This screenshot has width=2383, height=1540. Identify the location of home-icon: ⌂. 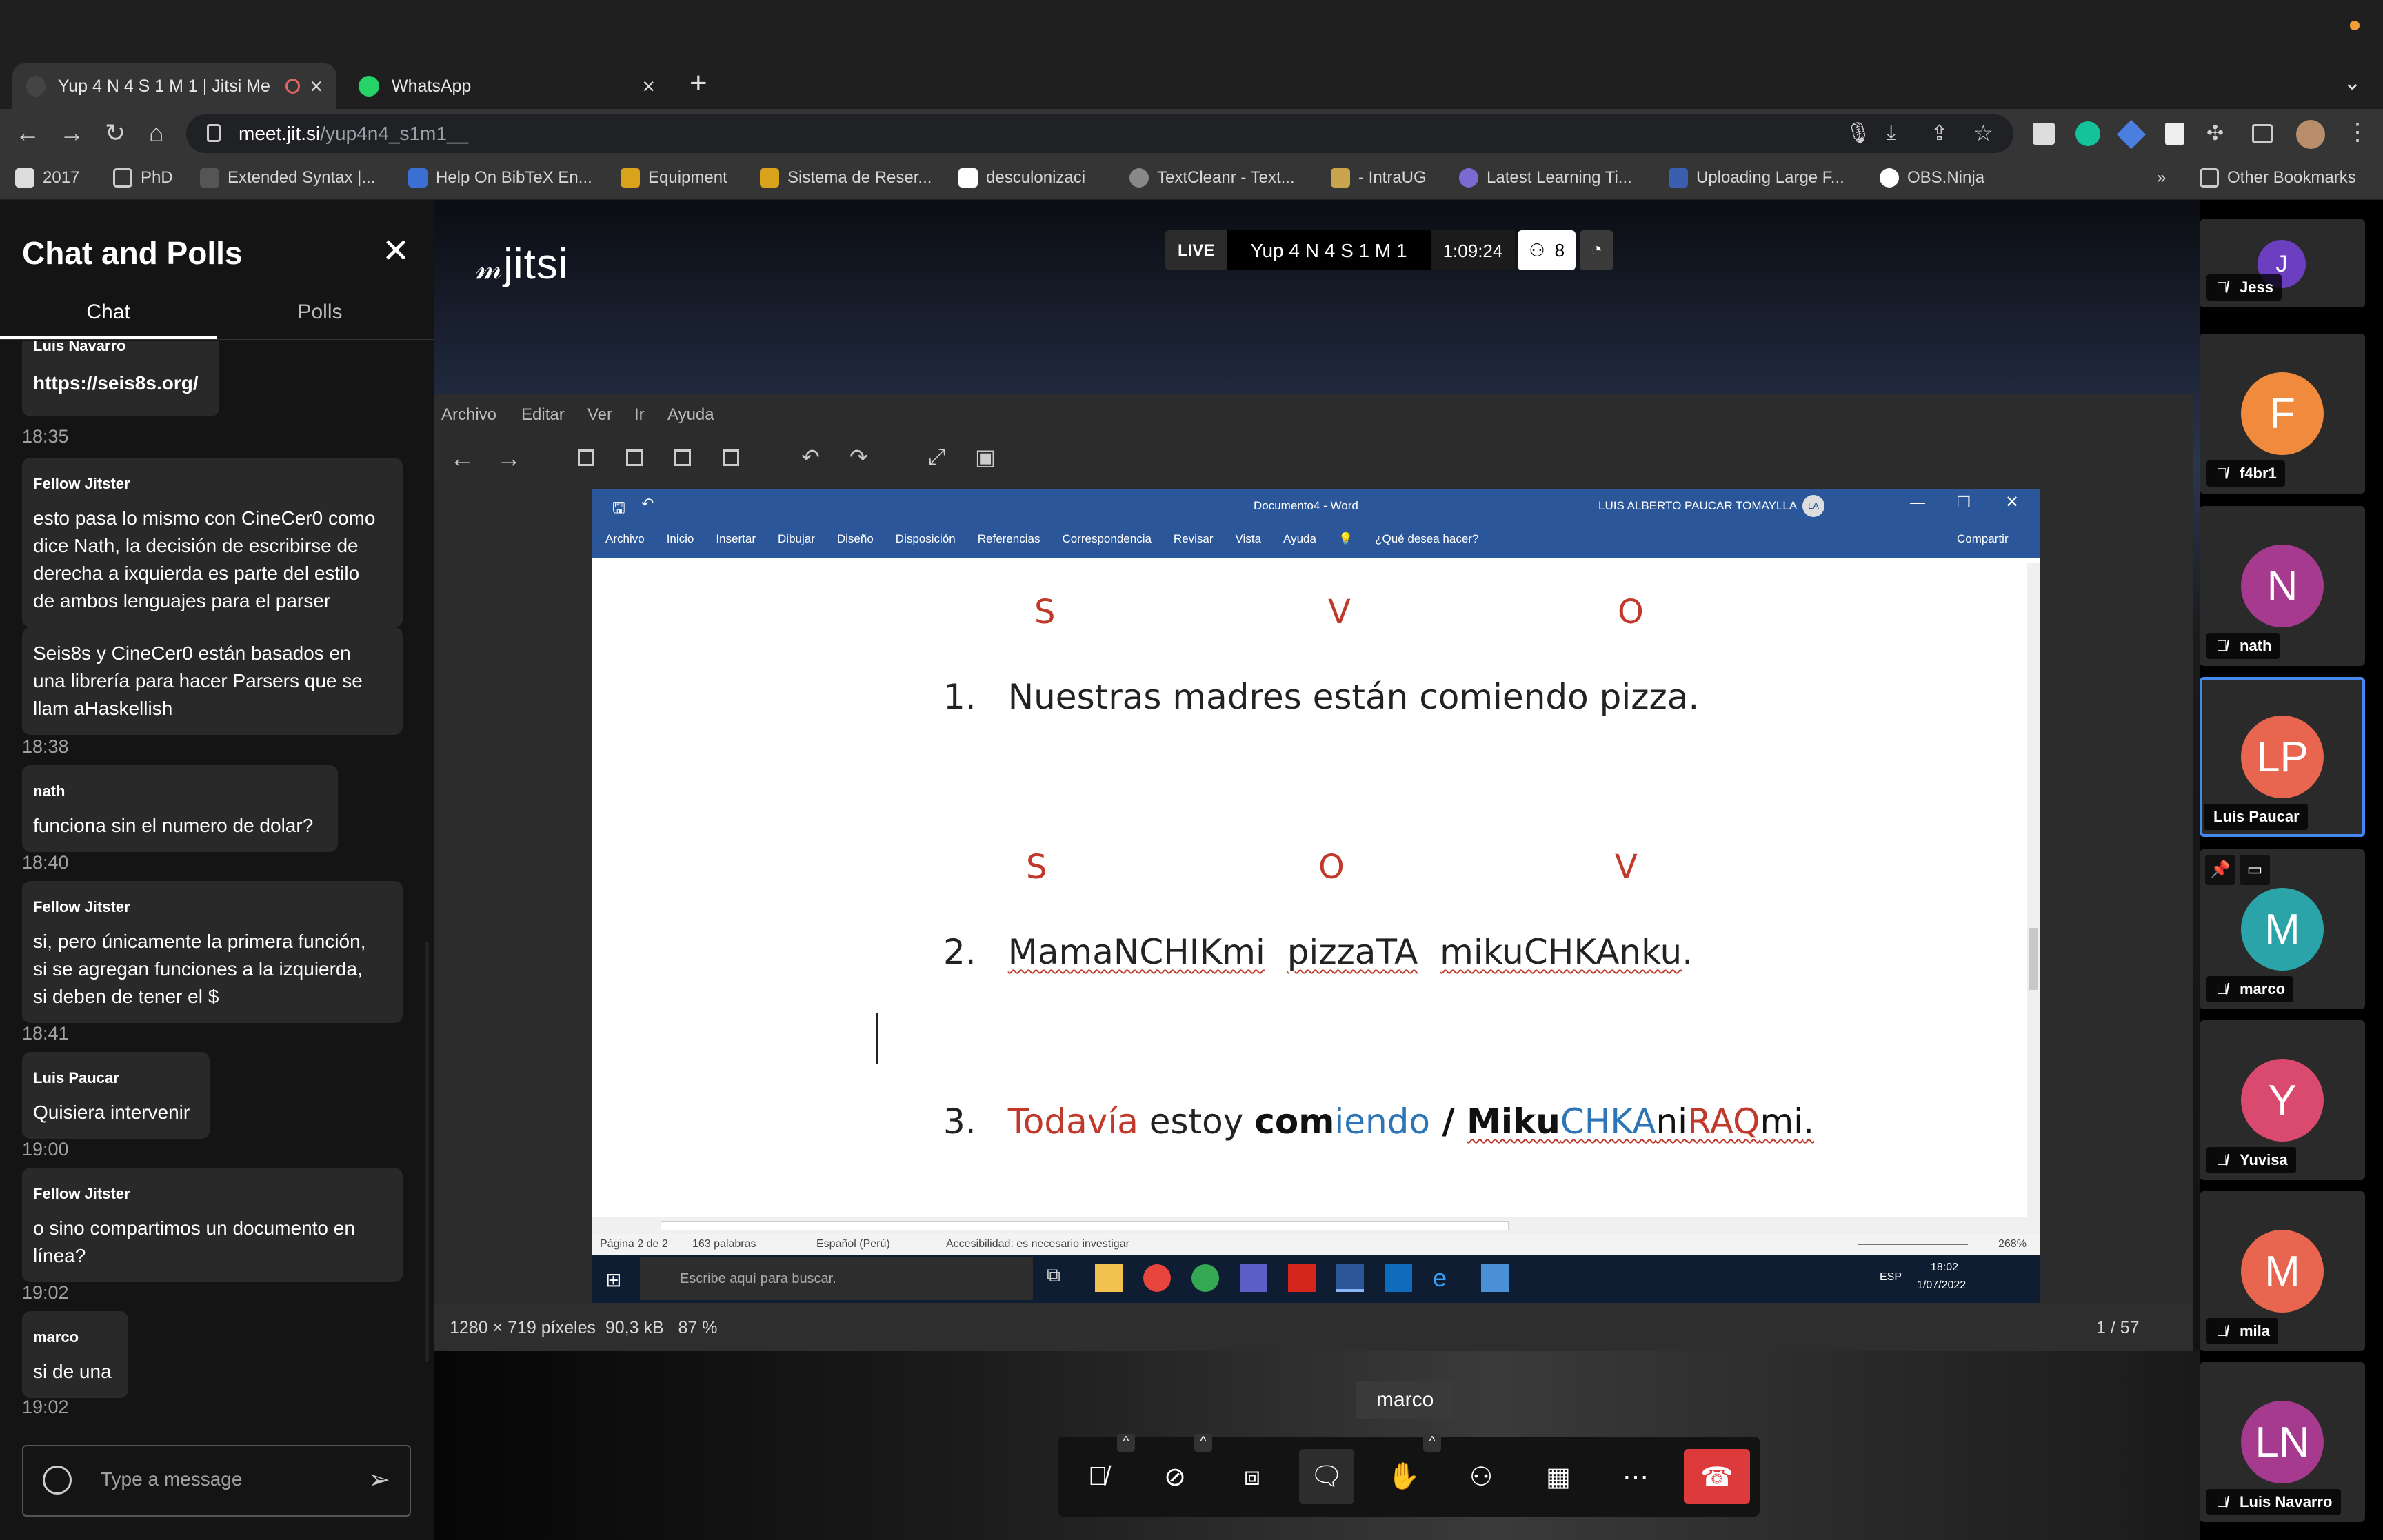
(156, 134).